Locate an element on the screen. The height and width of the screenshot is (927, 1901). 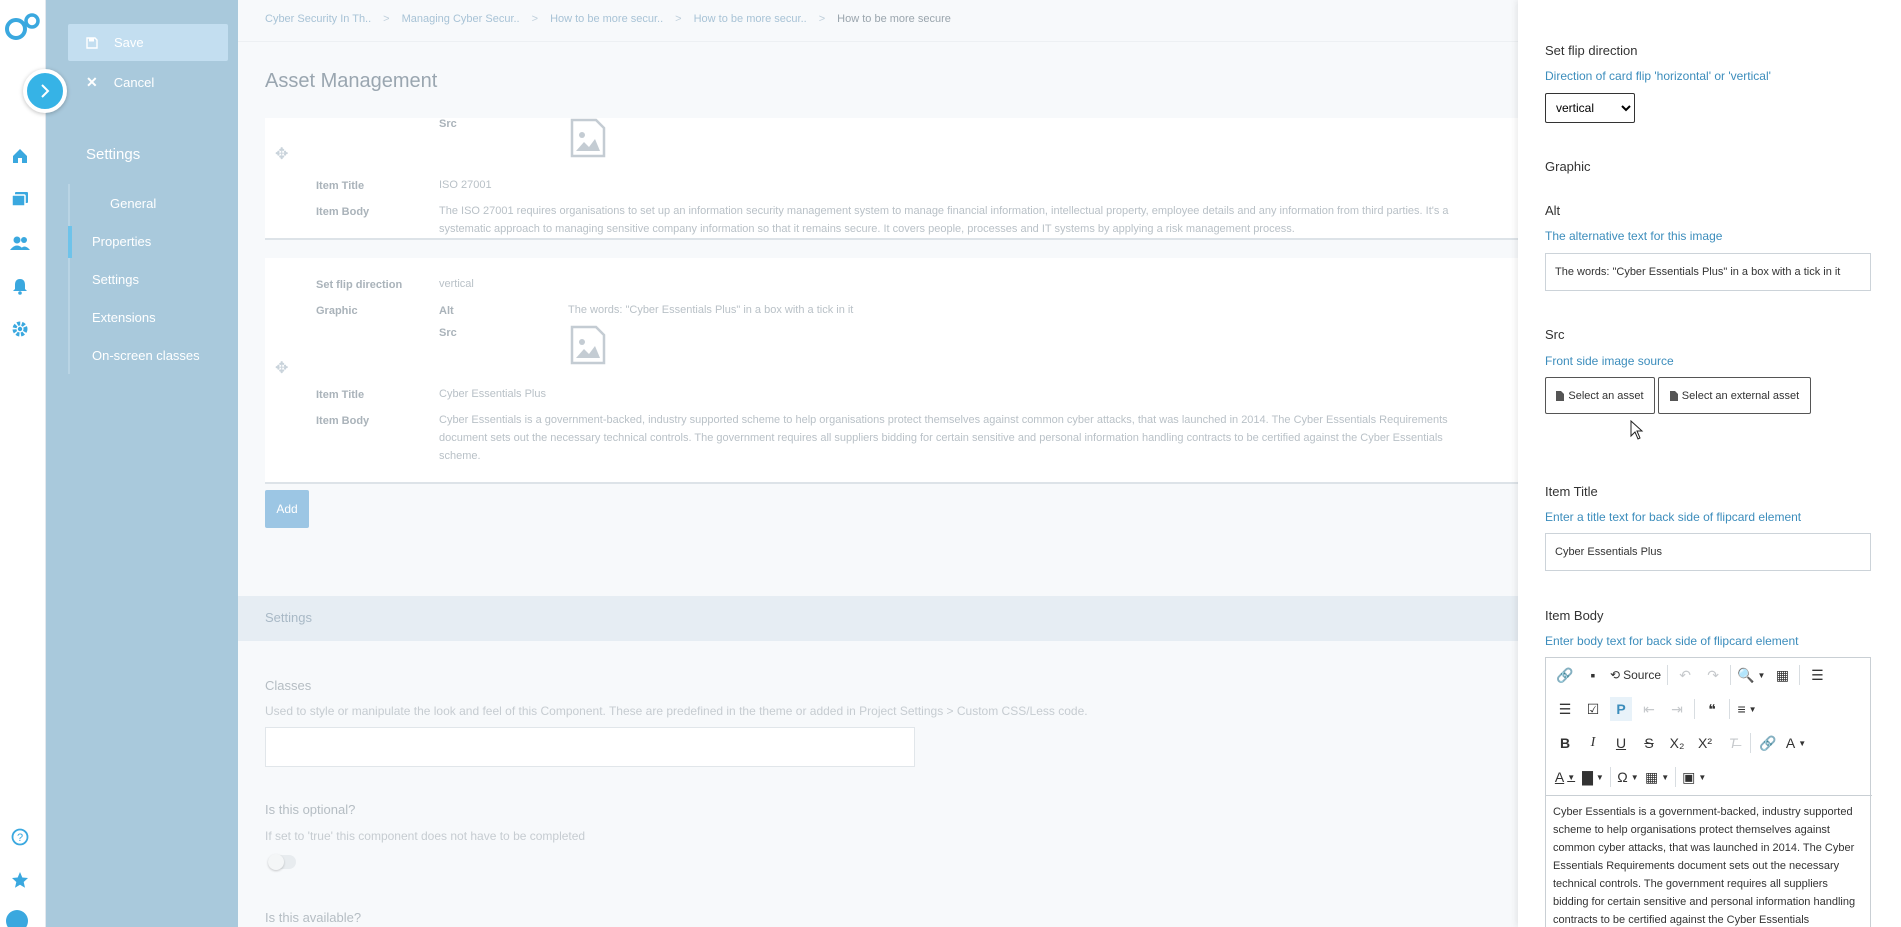
undo-icon: ↶ is located at coordinates (1685, 675).